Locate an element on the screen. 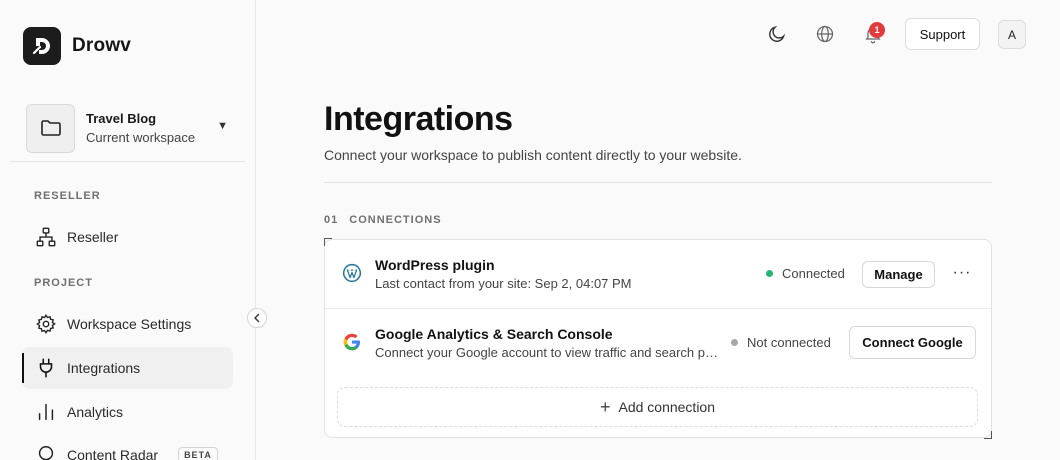 The height and width of the screenshot is (460, 1060). avatar: A is located at coordinates (1012, 34).